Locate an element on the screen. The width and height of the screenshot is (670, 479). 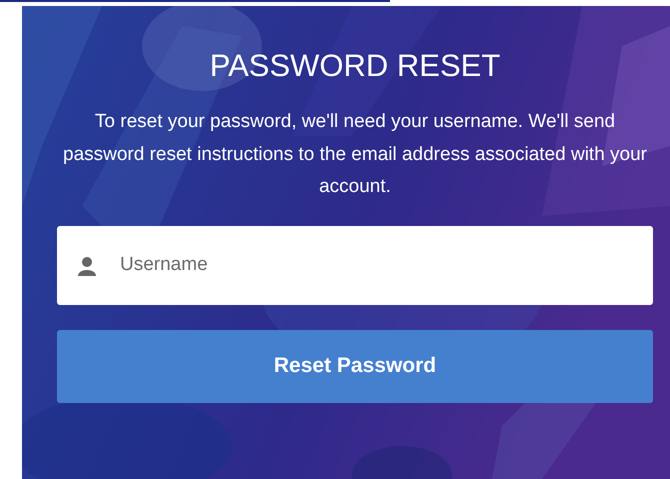
reset-password-button: Reset Password is located at coordinates (355, 366).